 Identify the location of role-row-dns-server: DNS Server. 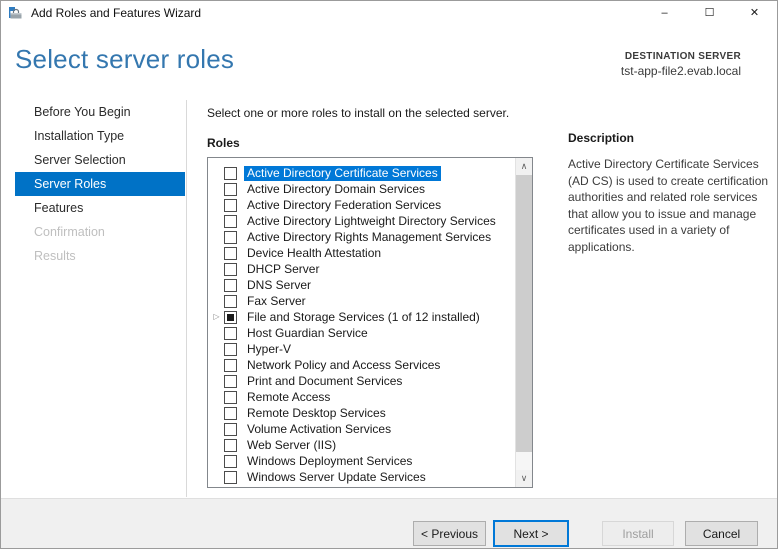
(361, 285).